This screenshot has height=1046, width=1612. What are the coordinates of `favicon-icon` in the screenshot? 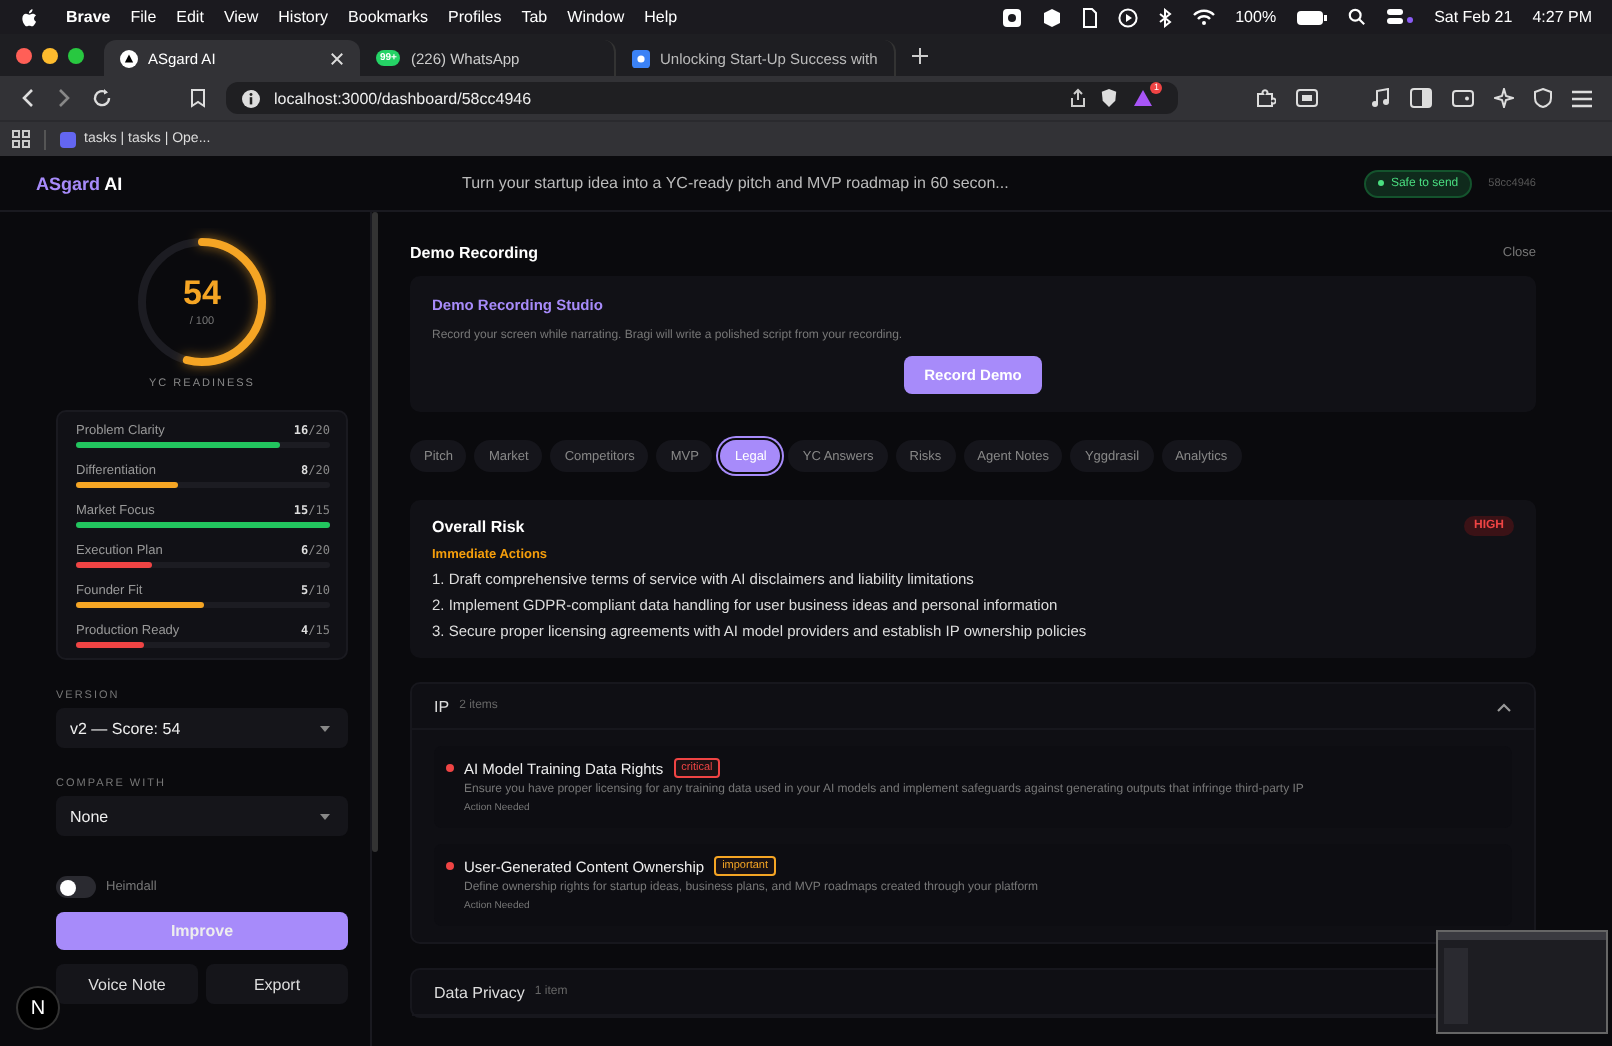 It's located at (68, 139).